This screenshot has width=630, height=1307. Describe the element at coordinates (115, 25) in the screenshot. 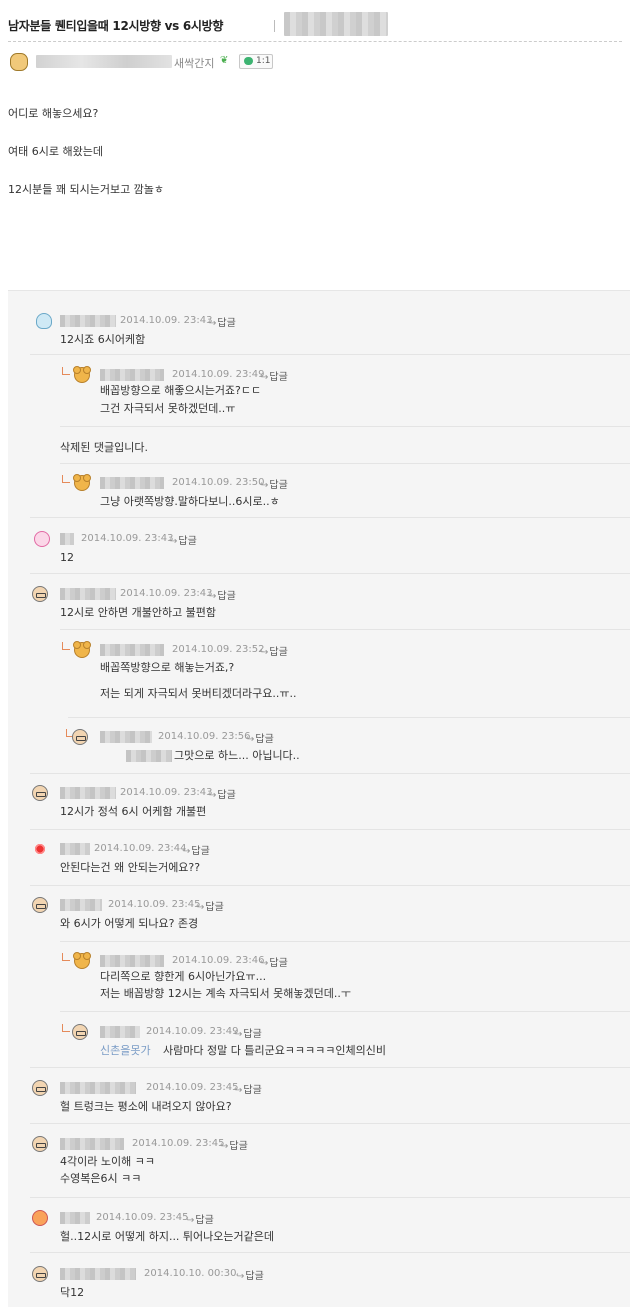

I see `post-title: 남자분들 퀜티입을때 12시방향 vs 6시방향` at that location.